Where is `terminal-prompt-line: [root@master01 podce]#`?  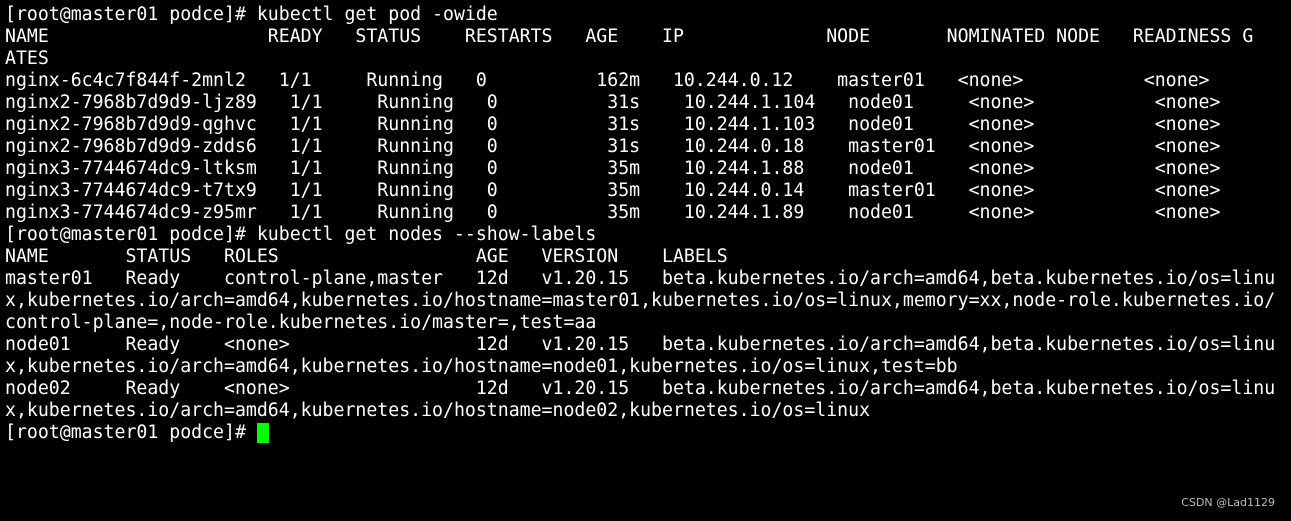
terminal-prompt-line: [root@master01 podce]# is located at coordinates (646, 433).